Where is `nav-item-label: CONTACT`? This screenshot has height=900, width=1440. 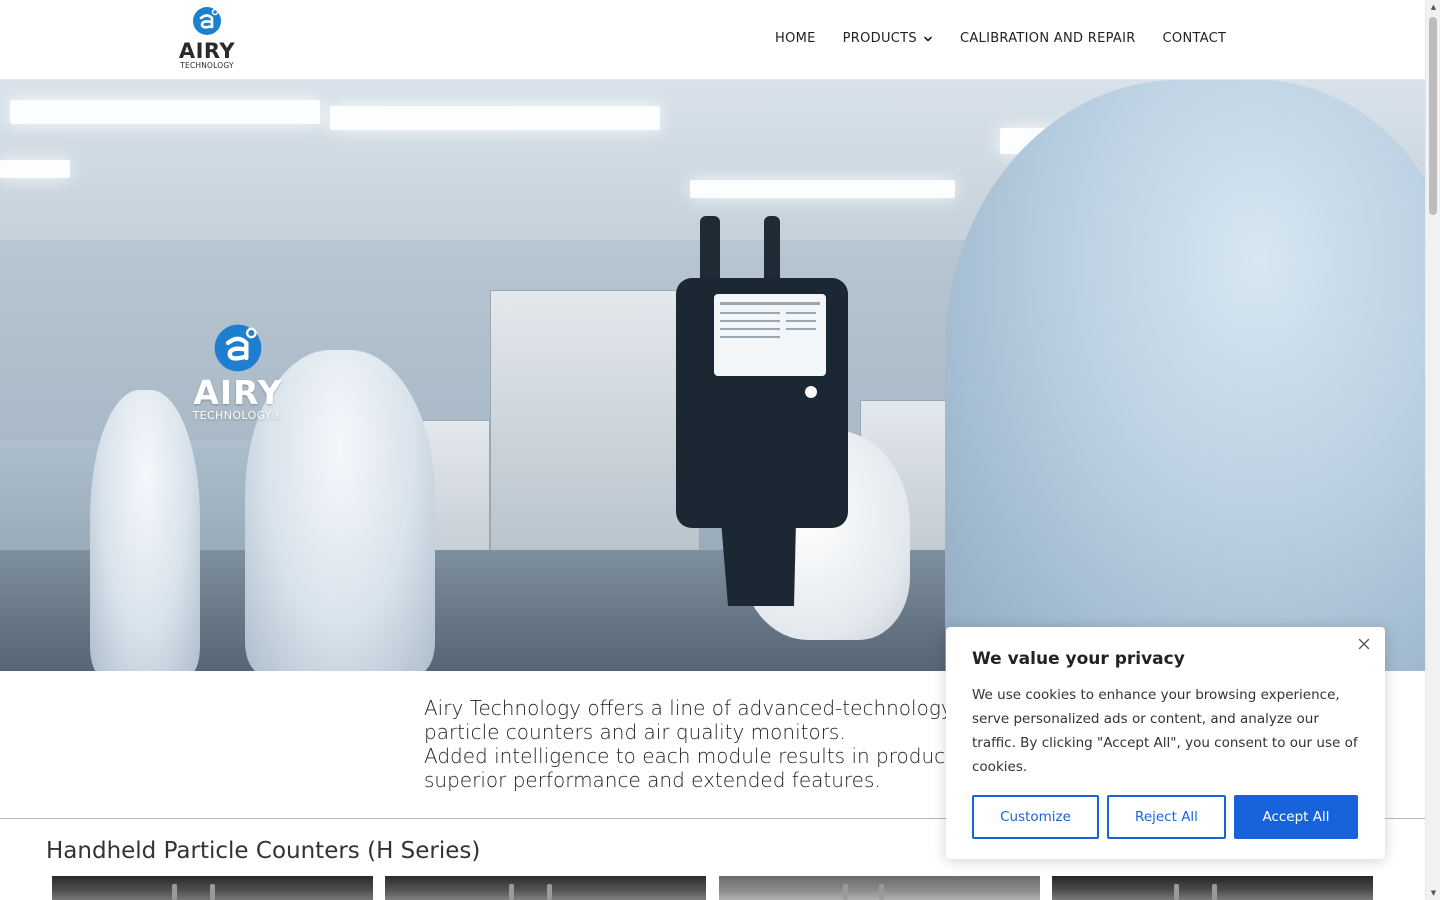
nav-item-label: CONTACT is located at coordinates (1194, 38).